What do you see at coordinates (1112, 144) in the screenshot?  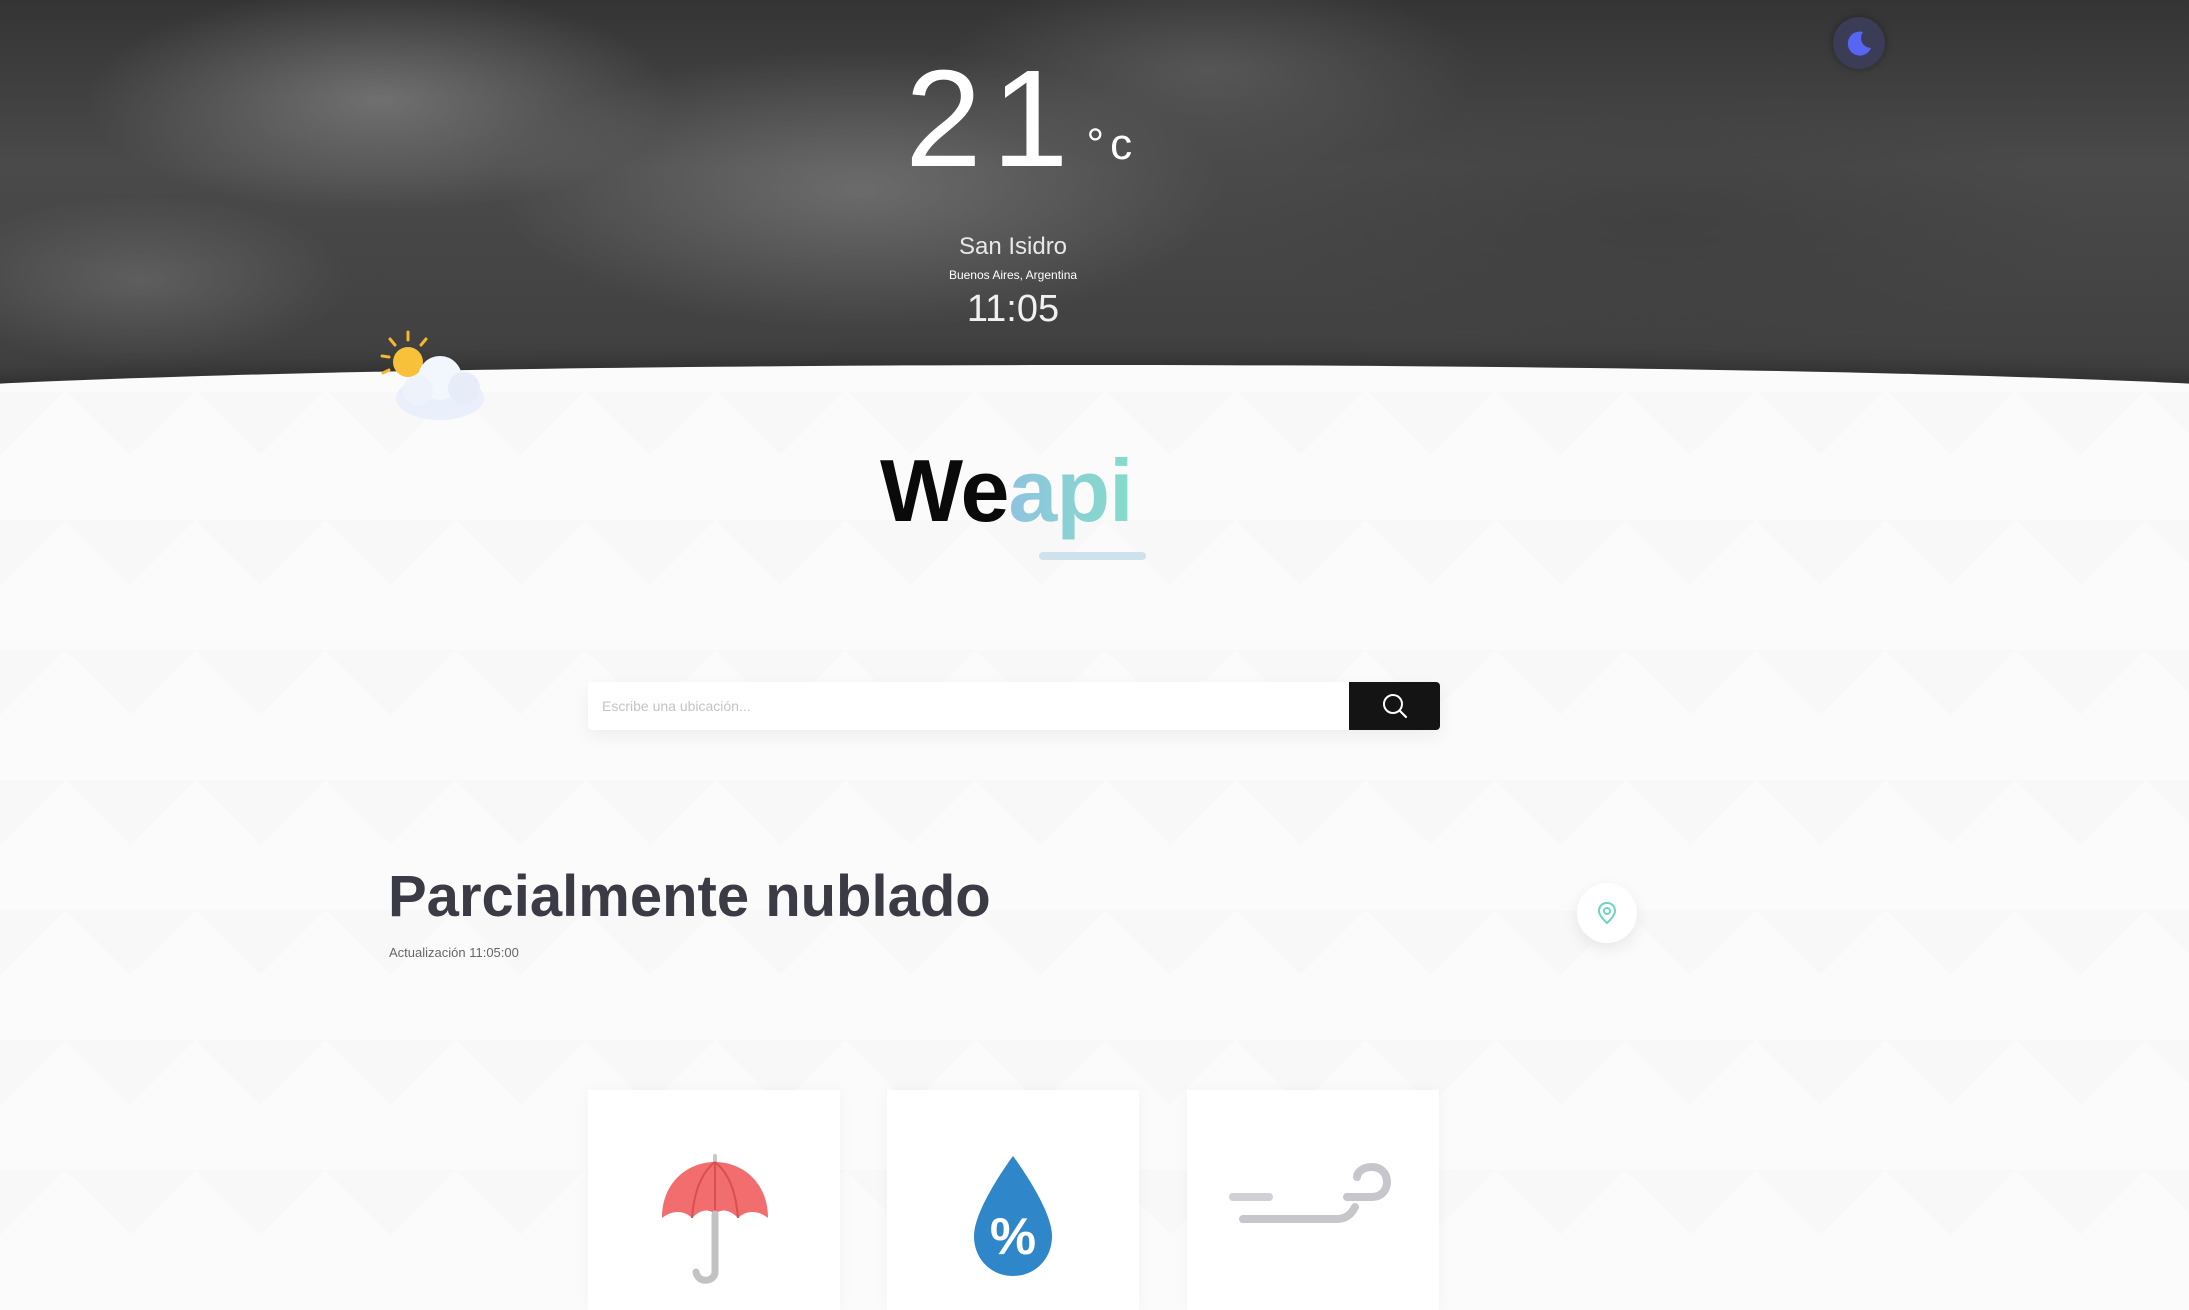 I see `temperature-unit: °c` at bounding box center [1112, 144].